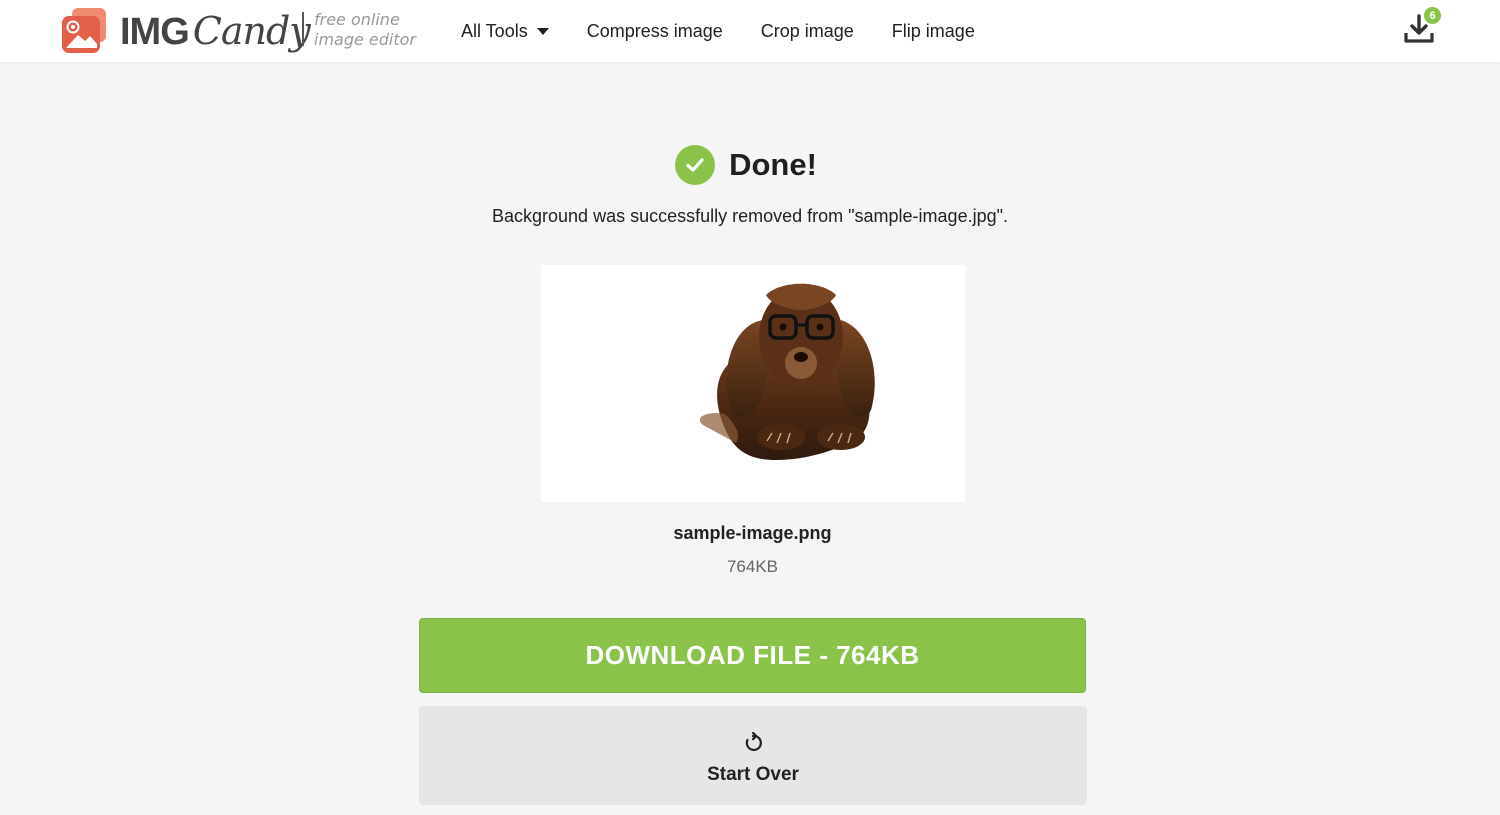  I want to click on nav-all-tools: All Tools, so click(505, 31).